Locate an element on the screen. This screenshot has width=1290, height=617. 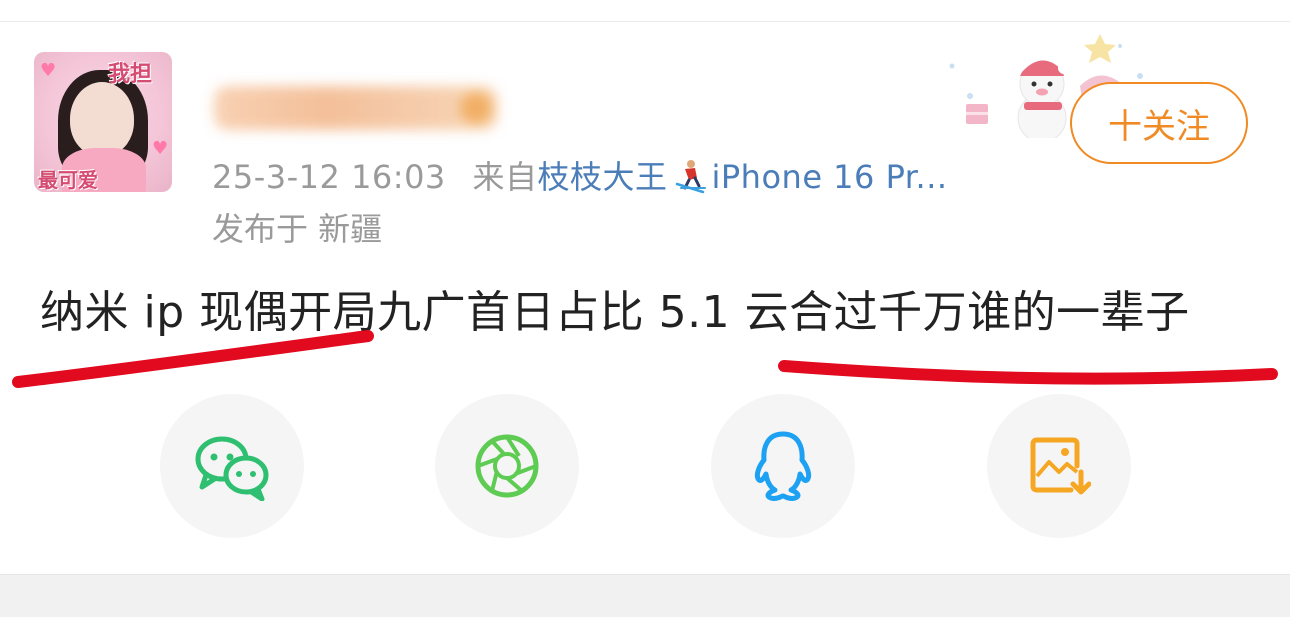
save-image-icon is located at coordinates (1060, 466).